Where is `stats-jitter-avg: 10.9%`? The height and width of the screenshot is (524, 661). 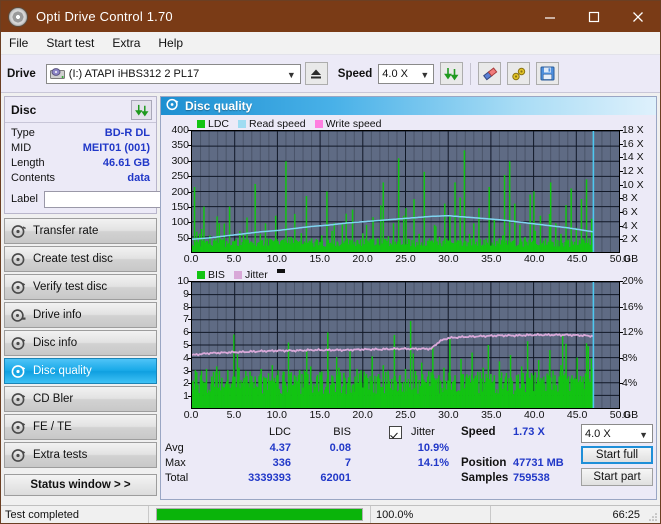
stats-jitter-avg: 10.9% is located at coordinates (433, 448).